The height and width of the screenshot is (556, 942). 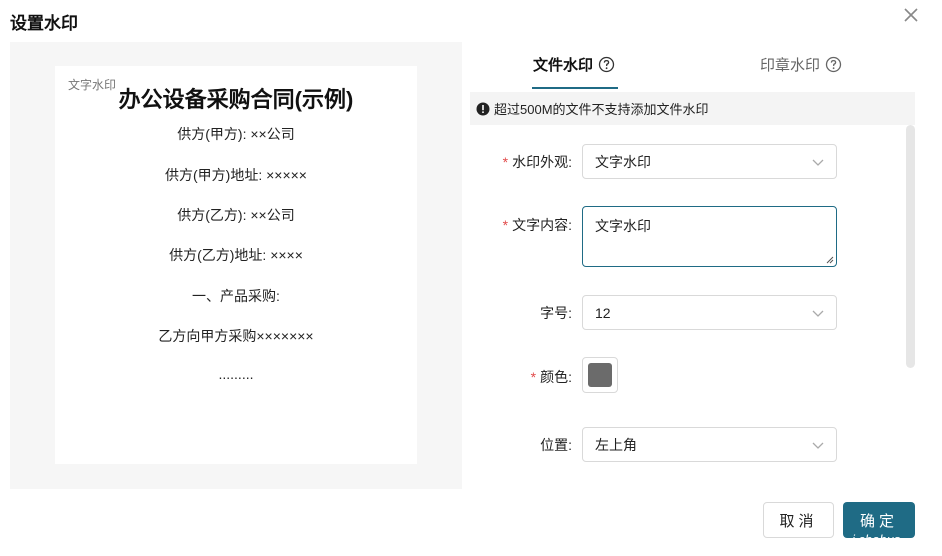 I want to click on position-select: 左上角, so click(x=709, y=444).